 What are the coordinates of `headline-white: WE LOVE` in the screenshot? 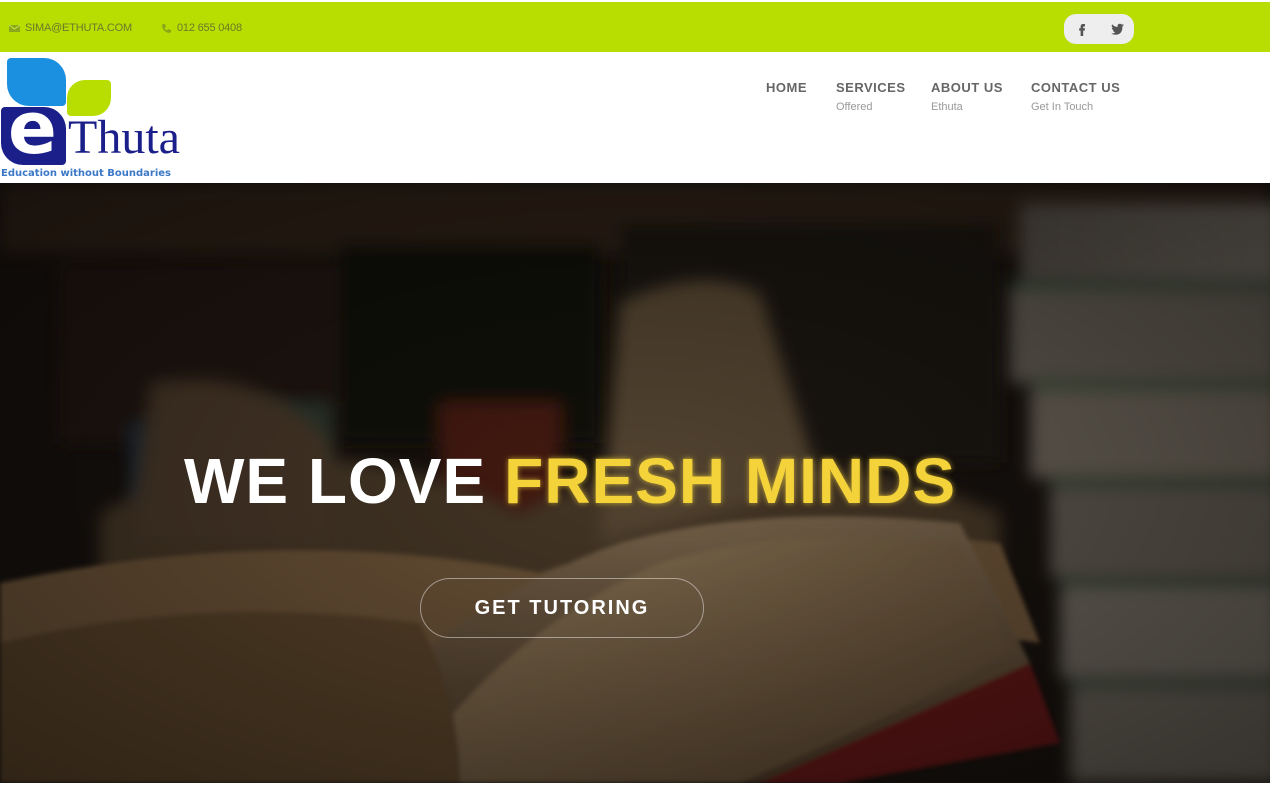 It's located at (335, 481).